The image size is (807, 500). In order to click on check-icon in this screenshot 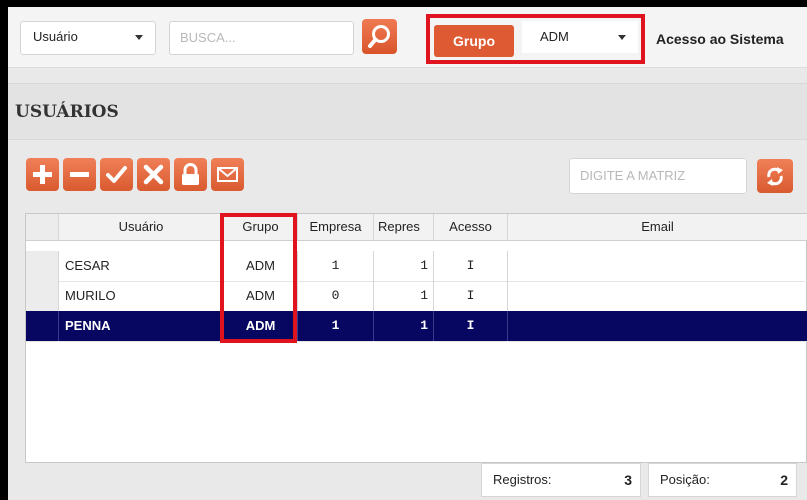, I will do `click(116, 174)`.